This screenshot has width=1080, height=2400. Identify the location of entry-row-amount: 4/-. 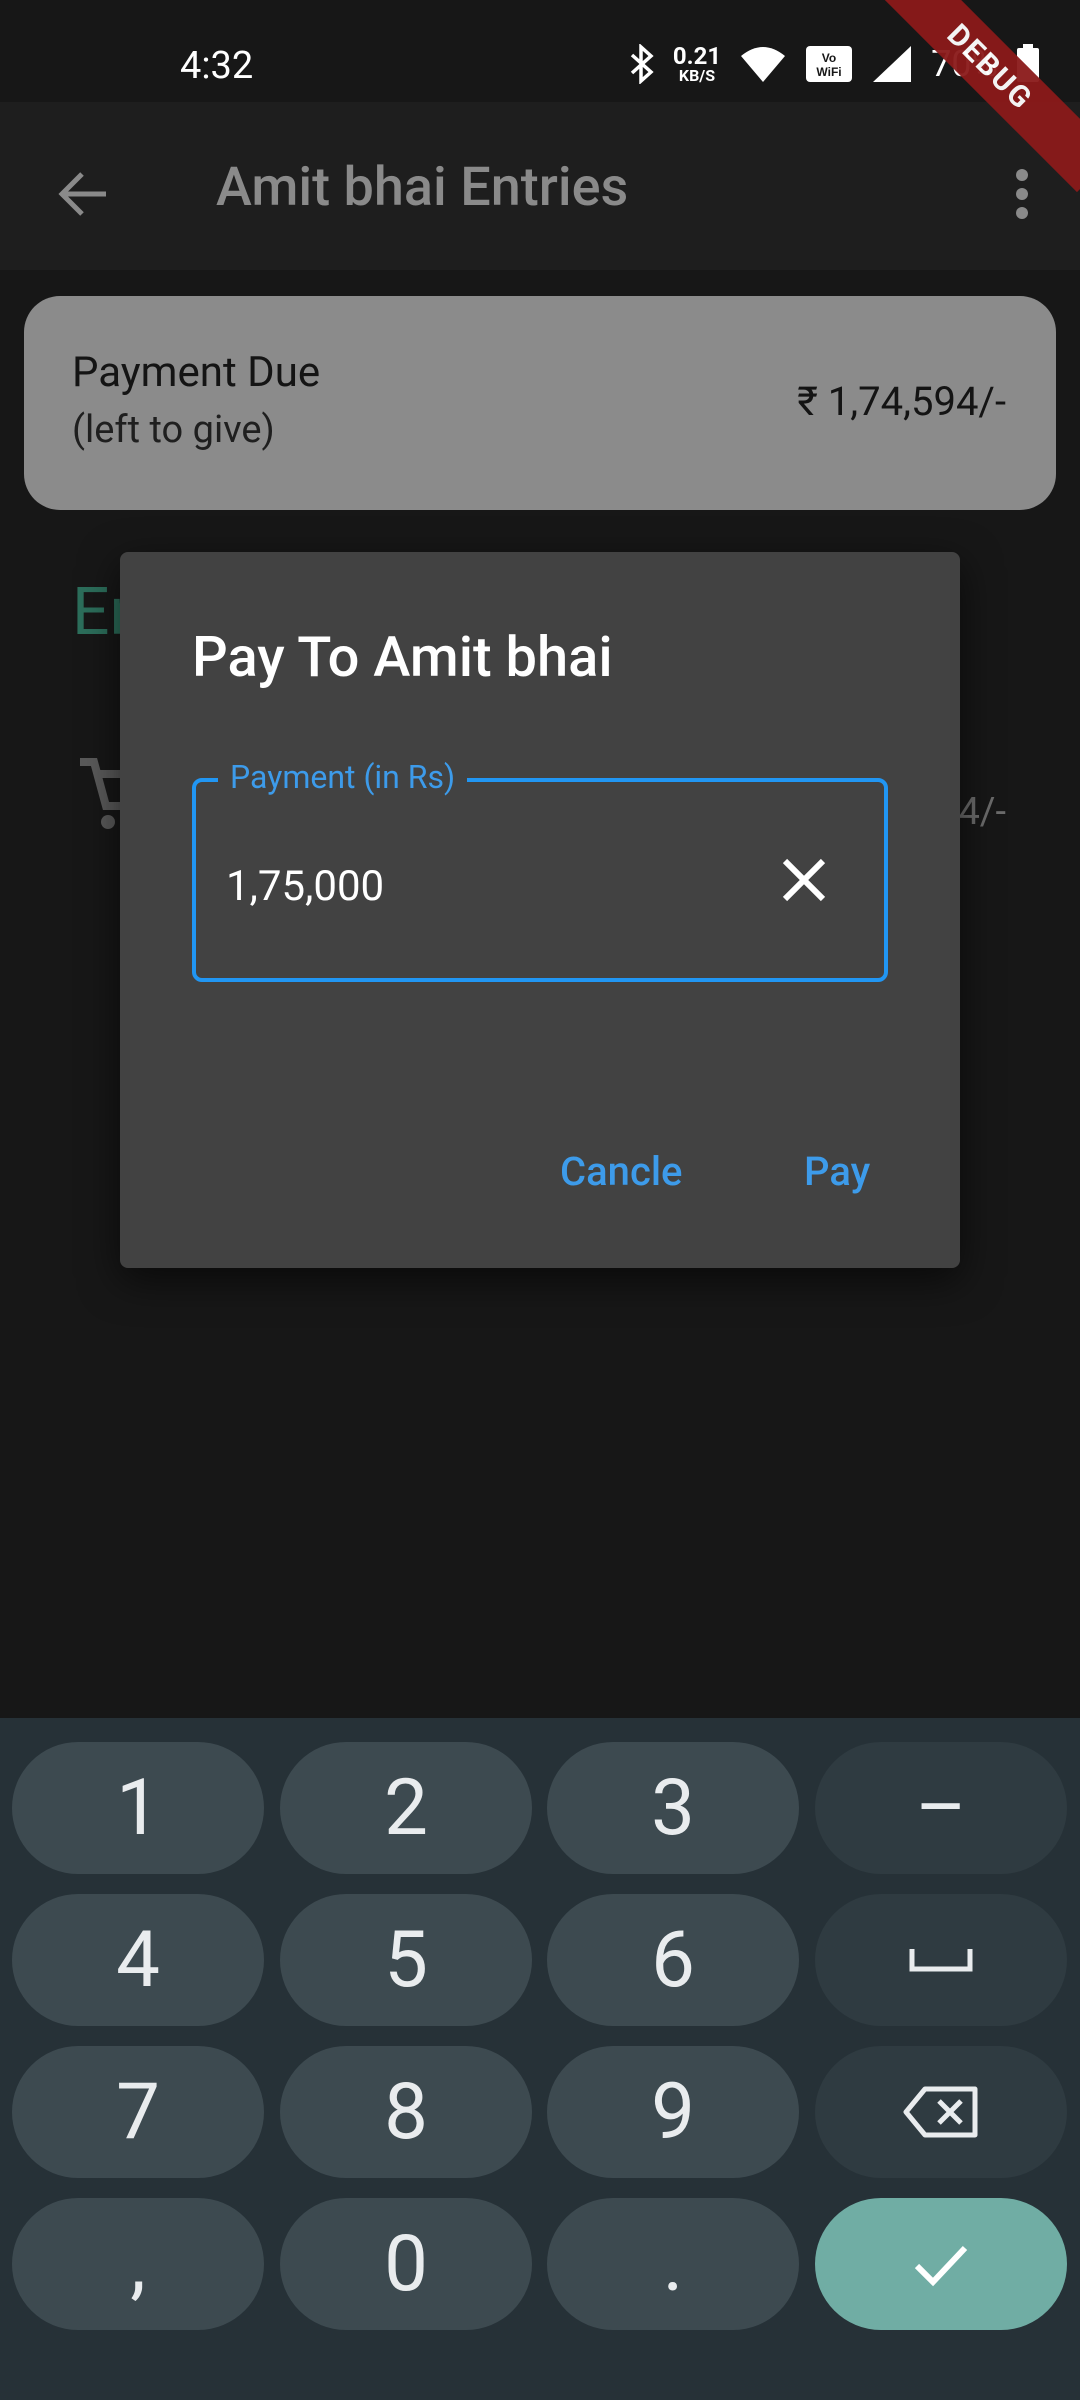
(982, 812).